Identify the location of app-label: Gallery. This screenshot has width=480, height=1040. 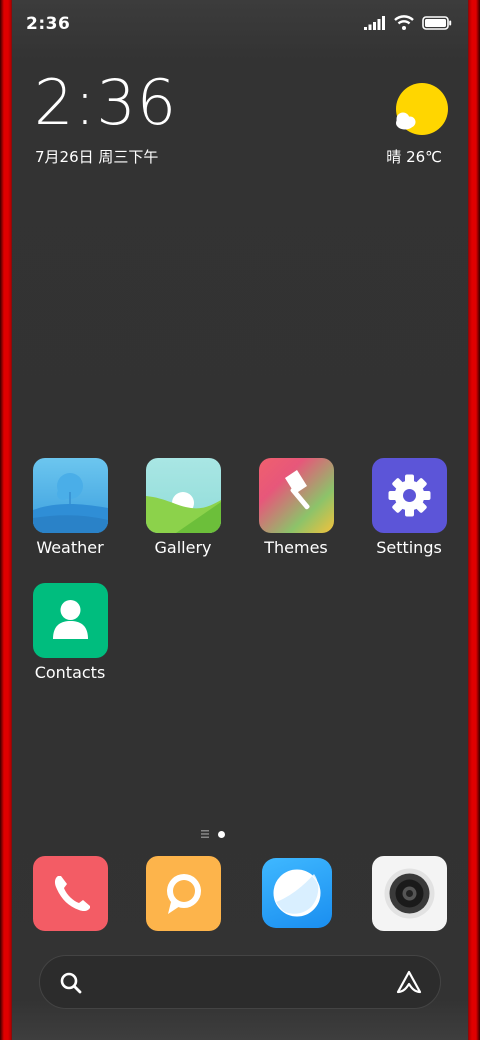
(183, 547).